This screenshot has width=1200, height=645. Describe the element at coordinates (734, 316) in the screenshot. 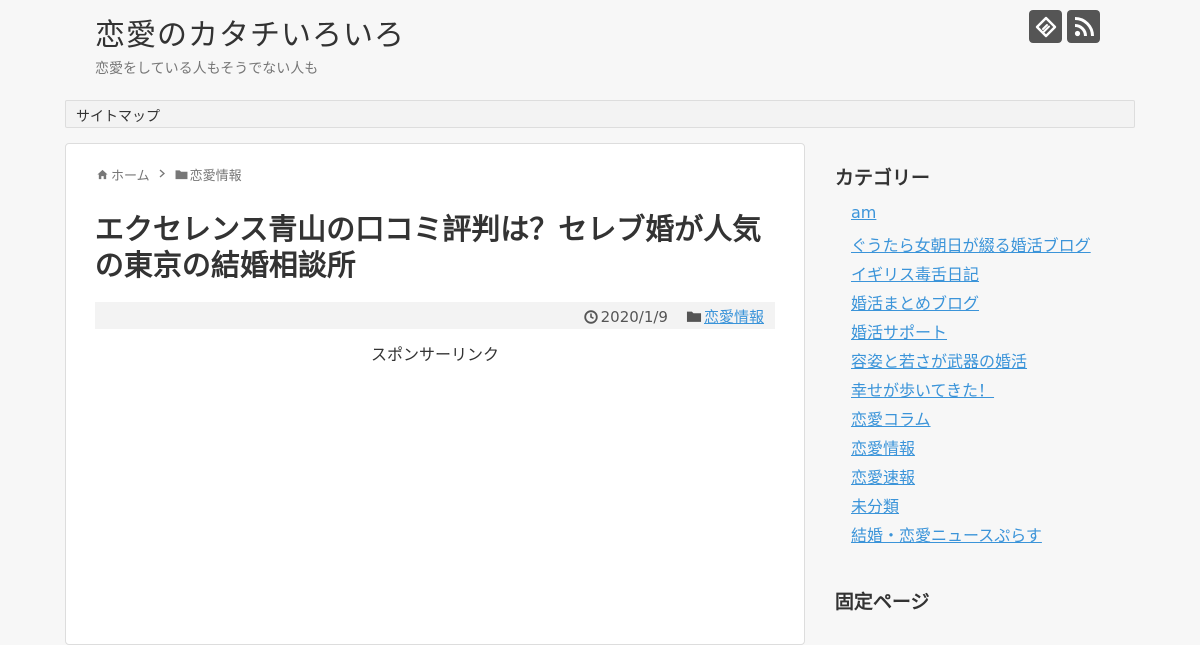

I see `post-category-link: 恋愛情報` at that location.